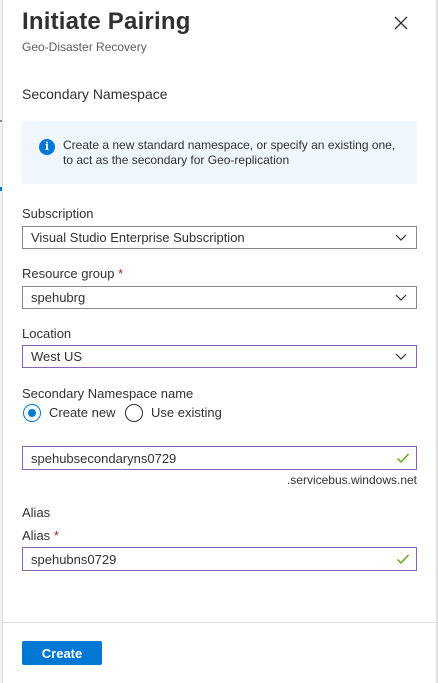  I want to click on use-existing-radio-label: Use existing, so click(186, 412).